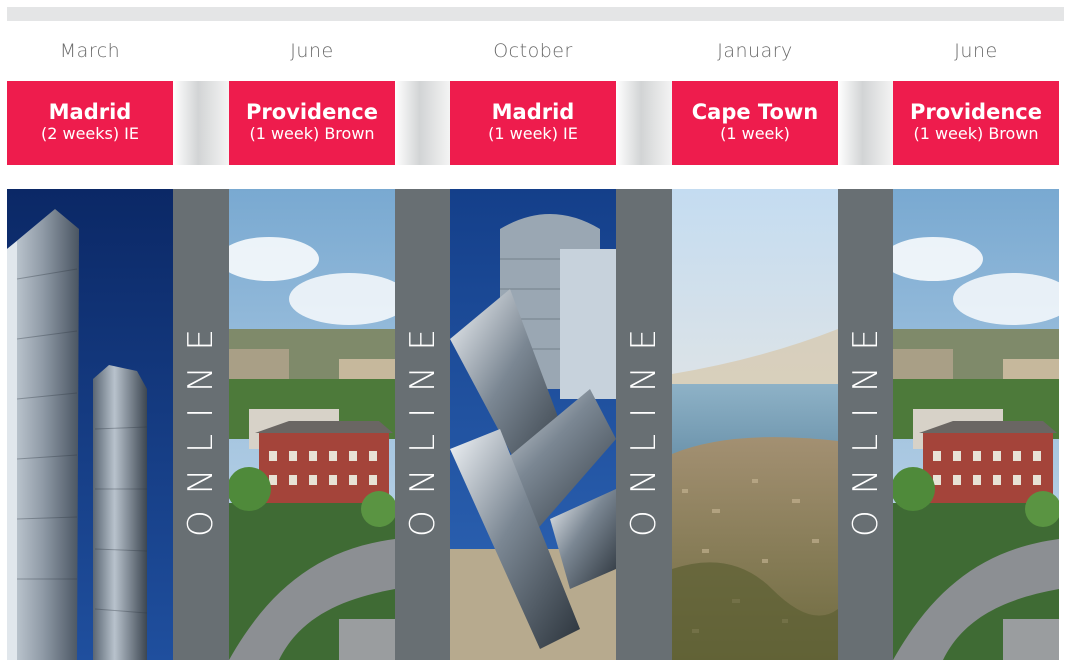 The height and width of the screenshot is (660, 1066). Describe the element at coordinates (90, 51) in the screenshot. I see `month-label-1: March` at that location.